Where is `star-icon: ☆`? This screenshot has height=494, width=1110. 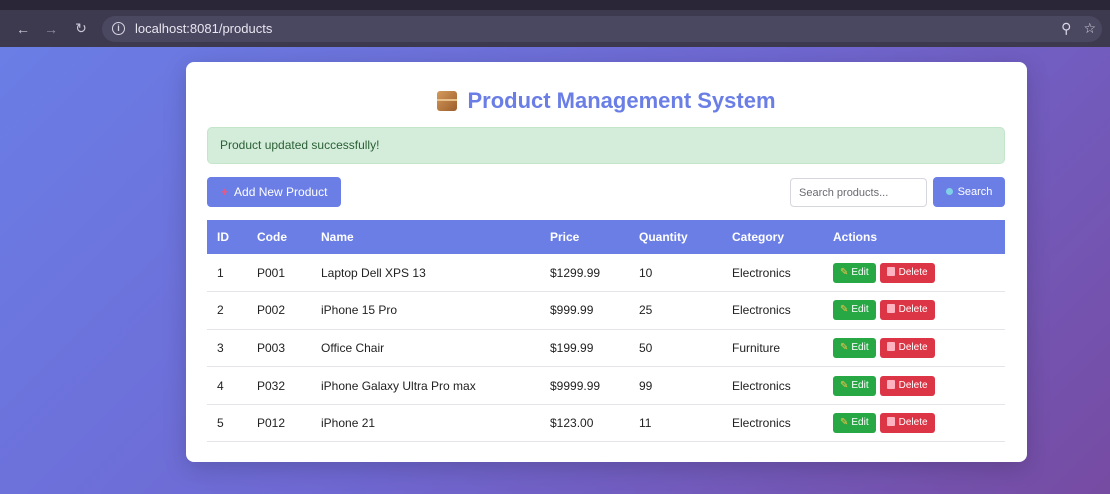 star-icon: ☆ is located at coordinates (1089, 28).